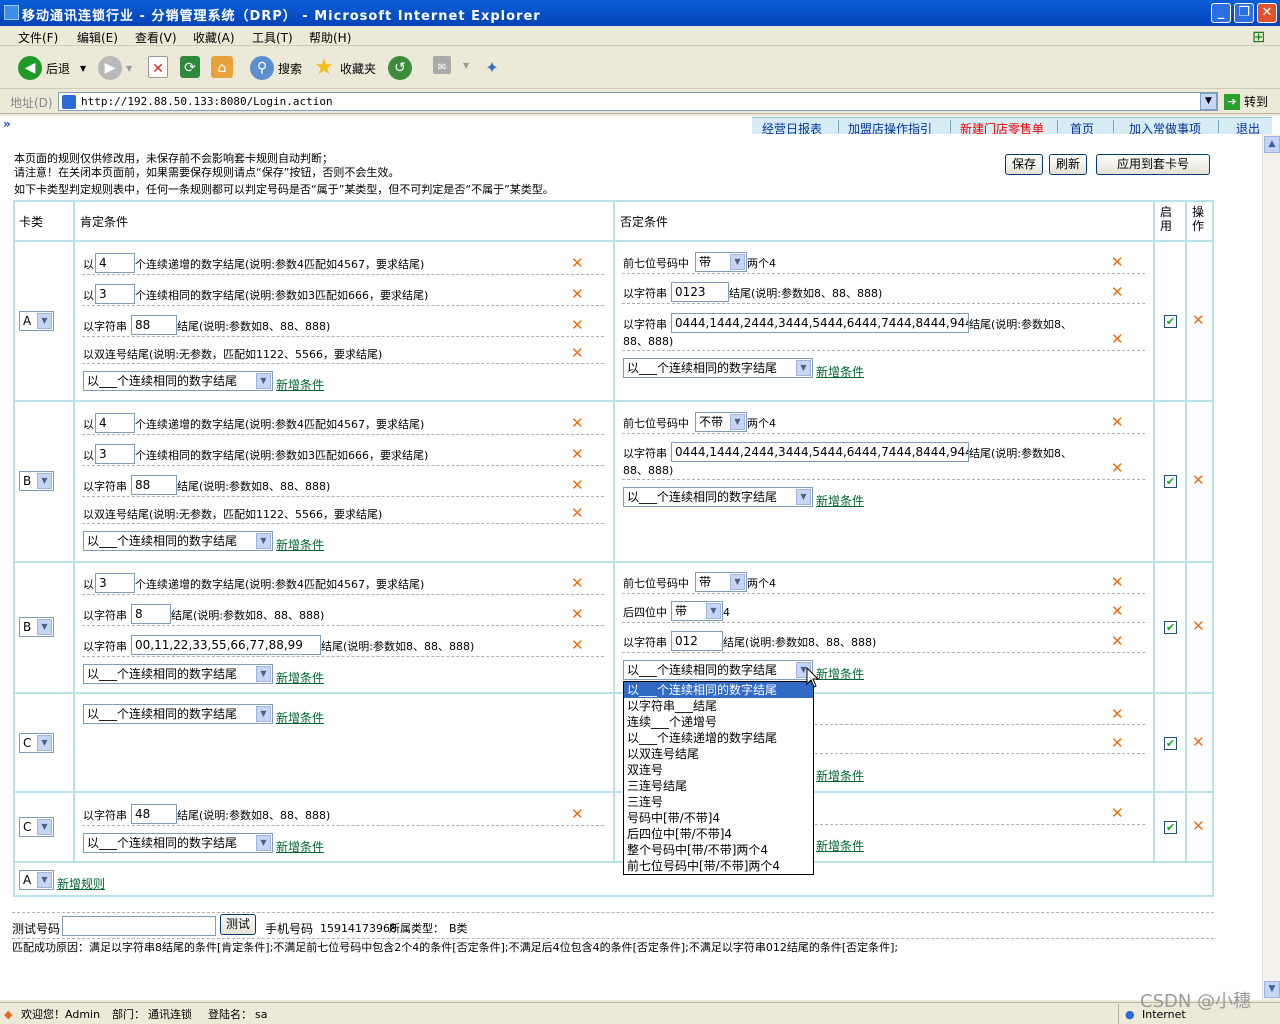  What do you see at coordinates (36, 481) in the screenshot?
I see `card-type-select: B ▼` at bounding box center [36, 481].